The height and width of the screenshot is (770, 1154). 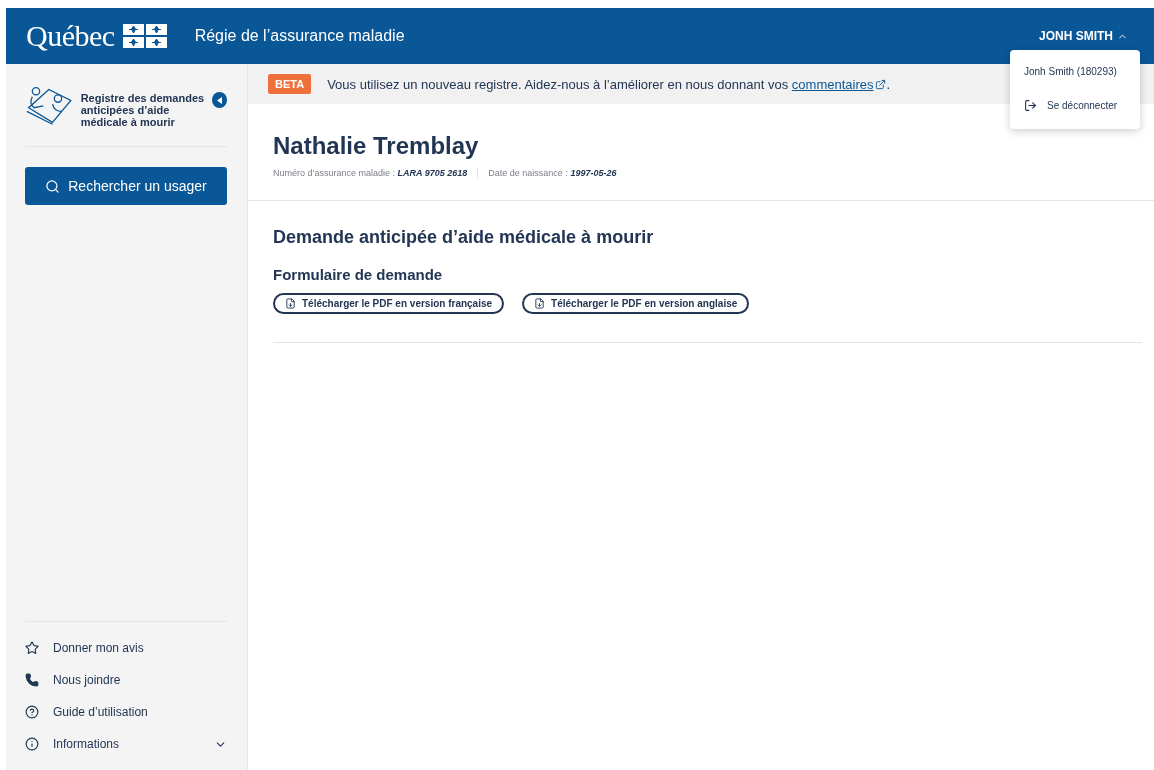 I want to click on patient-name: Nathalie Tremblay, so click(x=376, y=146).